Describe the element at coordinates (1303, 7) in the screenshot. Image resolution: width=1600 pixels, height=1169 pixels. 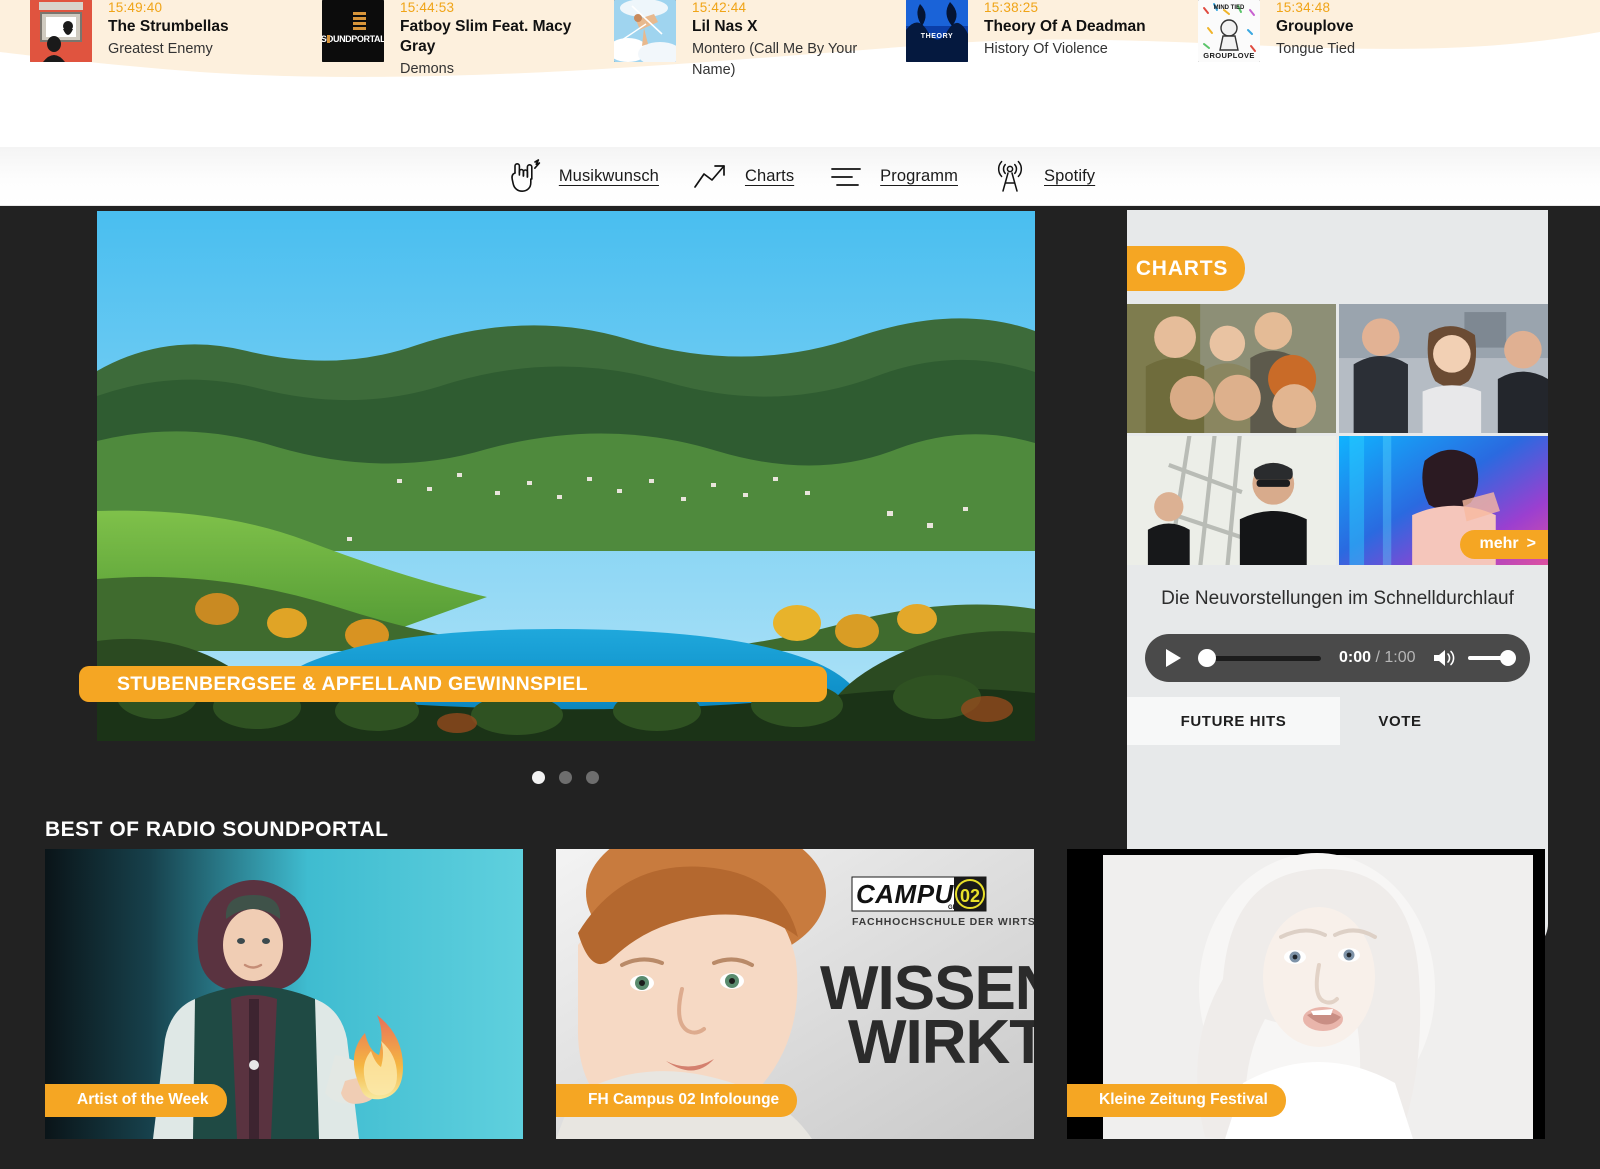
I see `ticker-time: 15:34:48` at that location.